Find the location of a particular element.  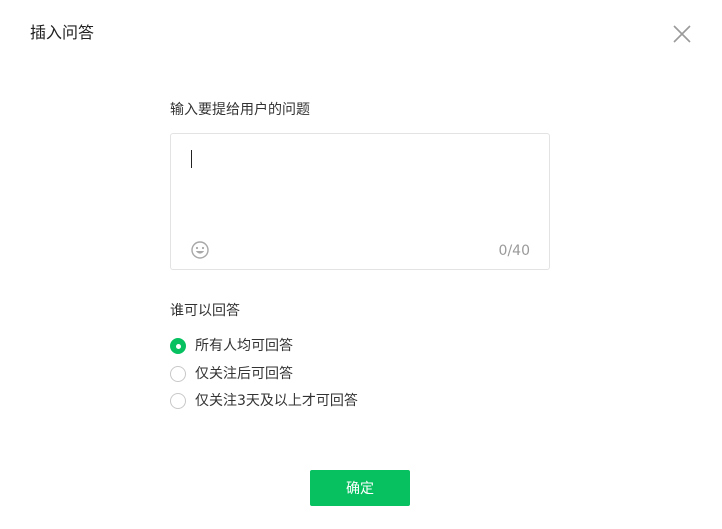

radio-label: 仅关注后可回答 is located at coordinates (244, 373).